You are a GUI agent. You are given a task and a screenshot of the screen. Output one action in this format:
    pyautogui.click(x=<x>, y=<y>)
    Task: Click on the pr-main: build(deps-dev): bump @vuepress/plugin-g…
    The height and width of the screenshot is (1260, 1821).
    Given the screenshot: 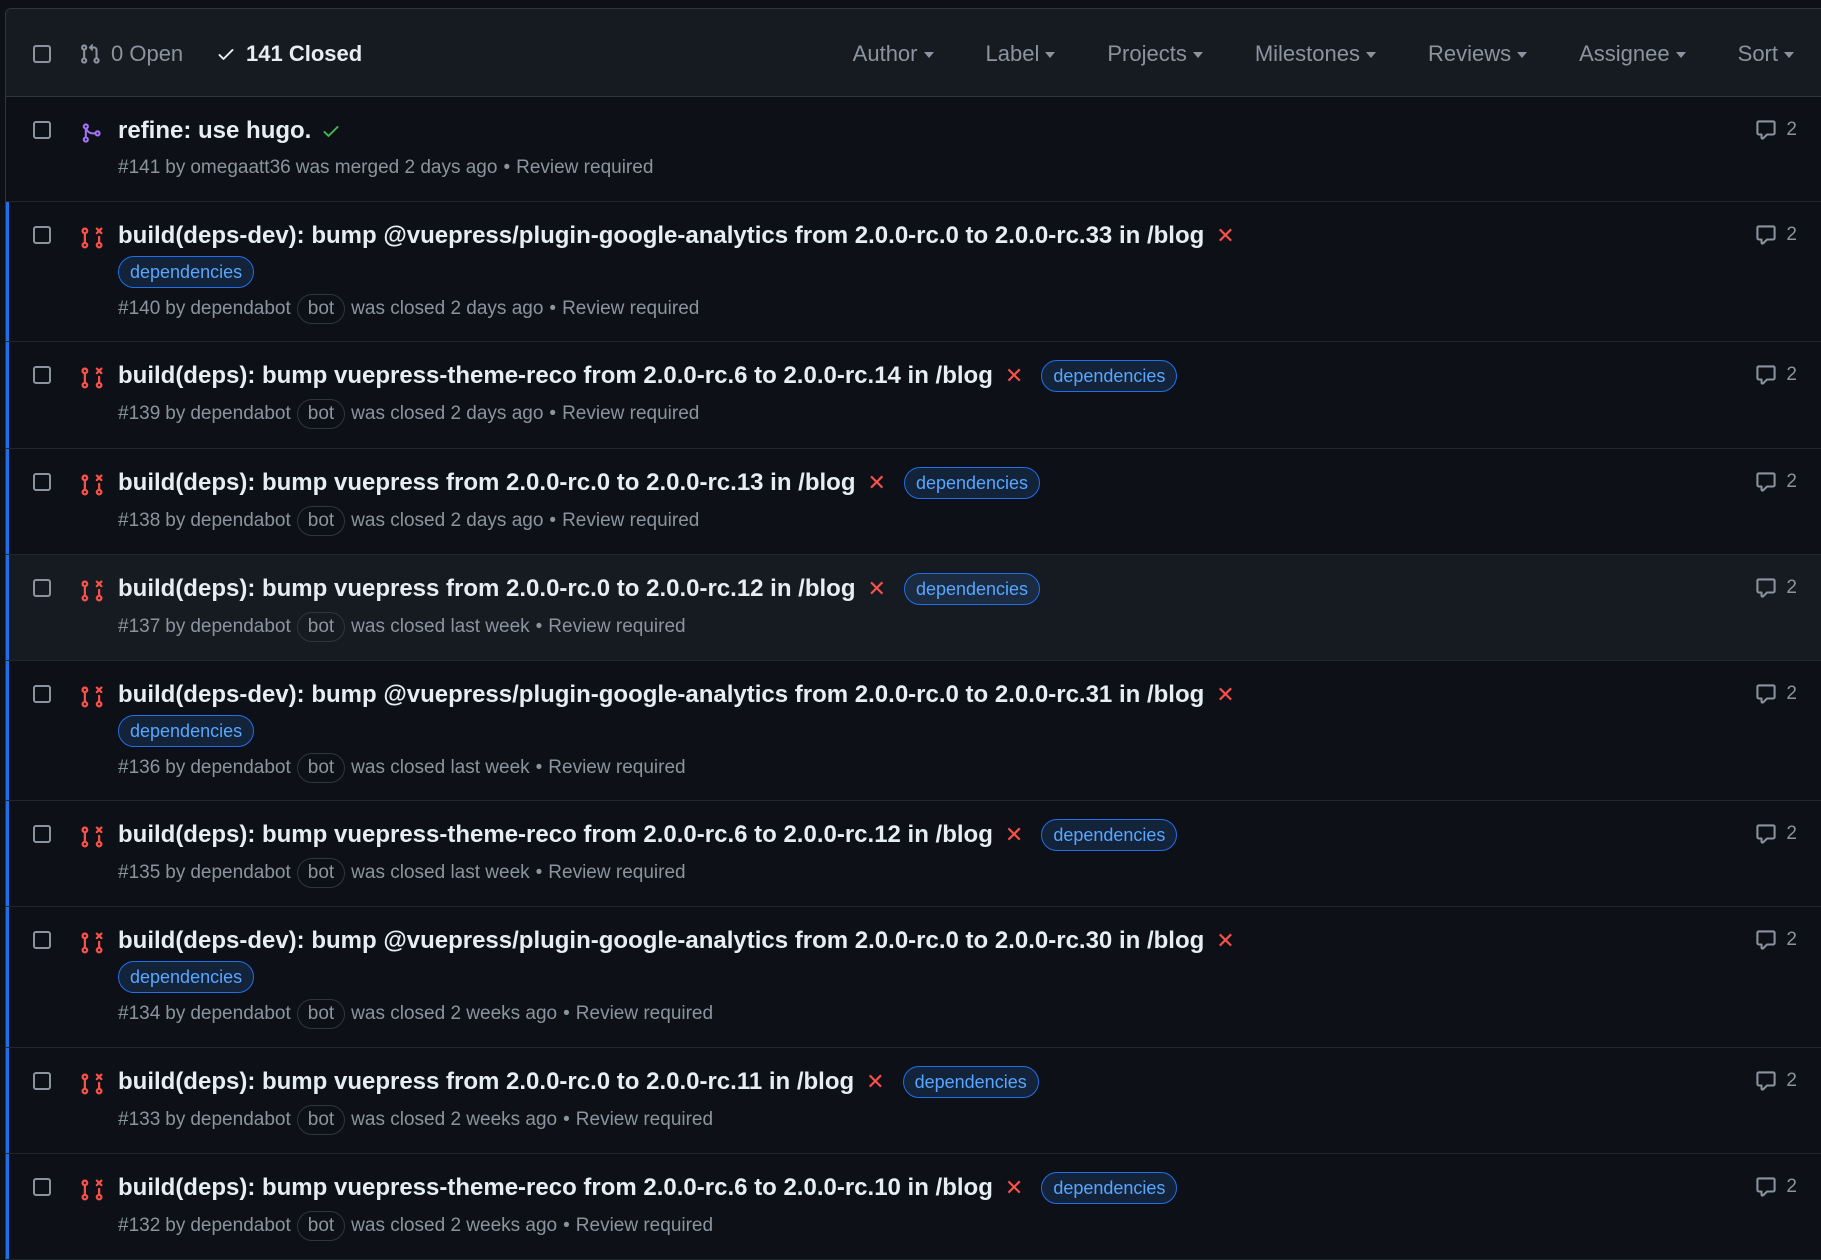 What is the action you would take?
    pyautogui.click(x=935, y=730)
    